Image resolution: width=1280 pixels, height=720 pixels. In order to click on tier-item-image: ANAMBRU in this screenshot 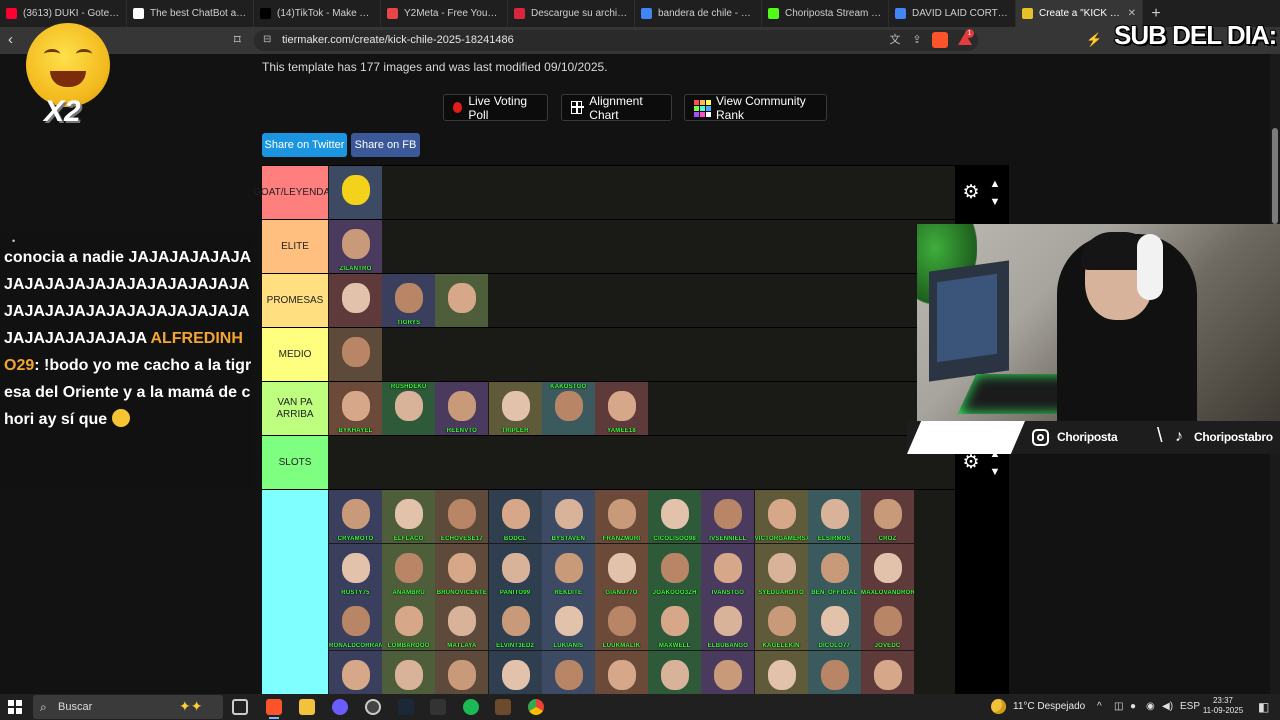, I will do `click(409, 570)`.